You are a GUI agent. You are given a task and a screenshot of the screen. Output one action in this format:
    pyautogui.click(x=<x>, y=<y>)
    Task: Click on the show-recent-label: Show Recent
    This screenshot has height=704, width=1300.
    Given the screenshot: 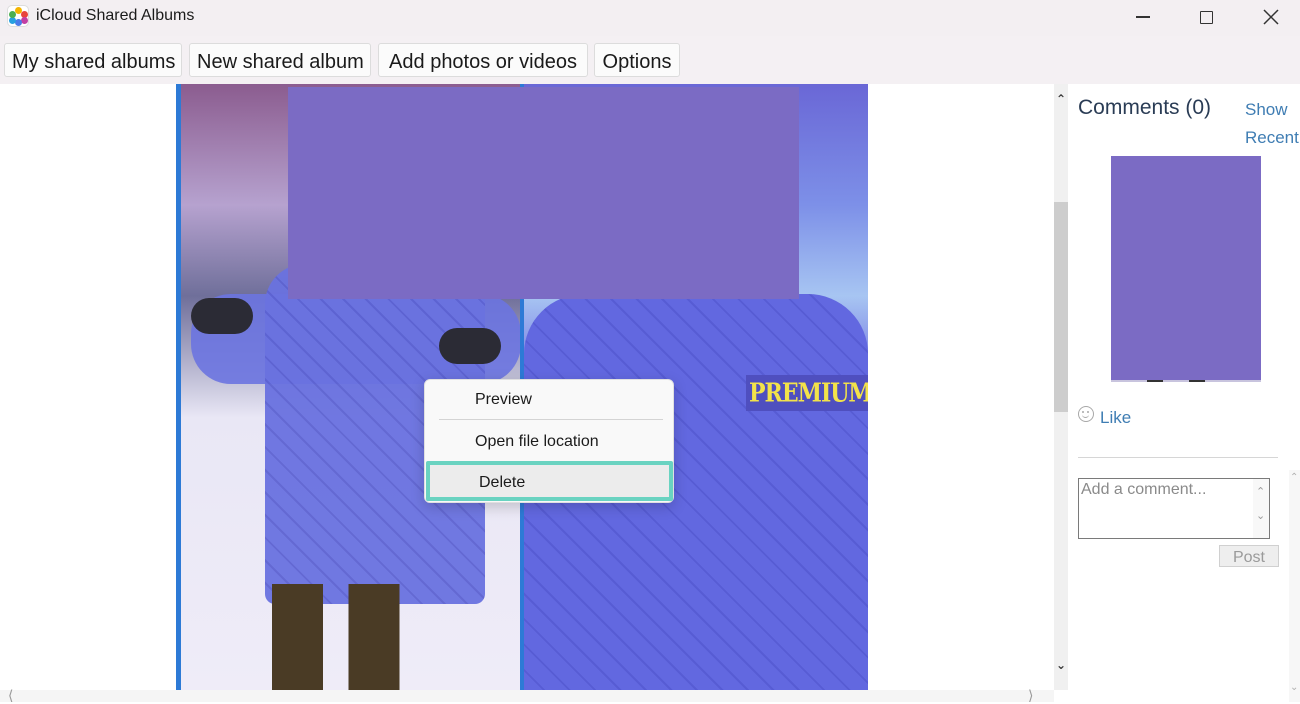 What is the action you would take?
    pyautogui.click(x=1272, y=123)
    